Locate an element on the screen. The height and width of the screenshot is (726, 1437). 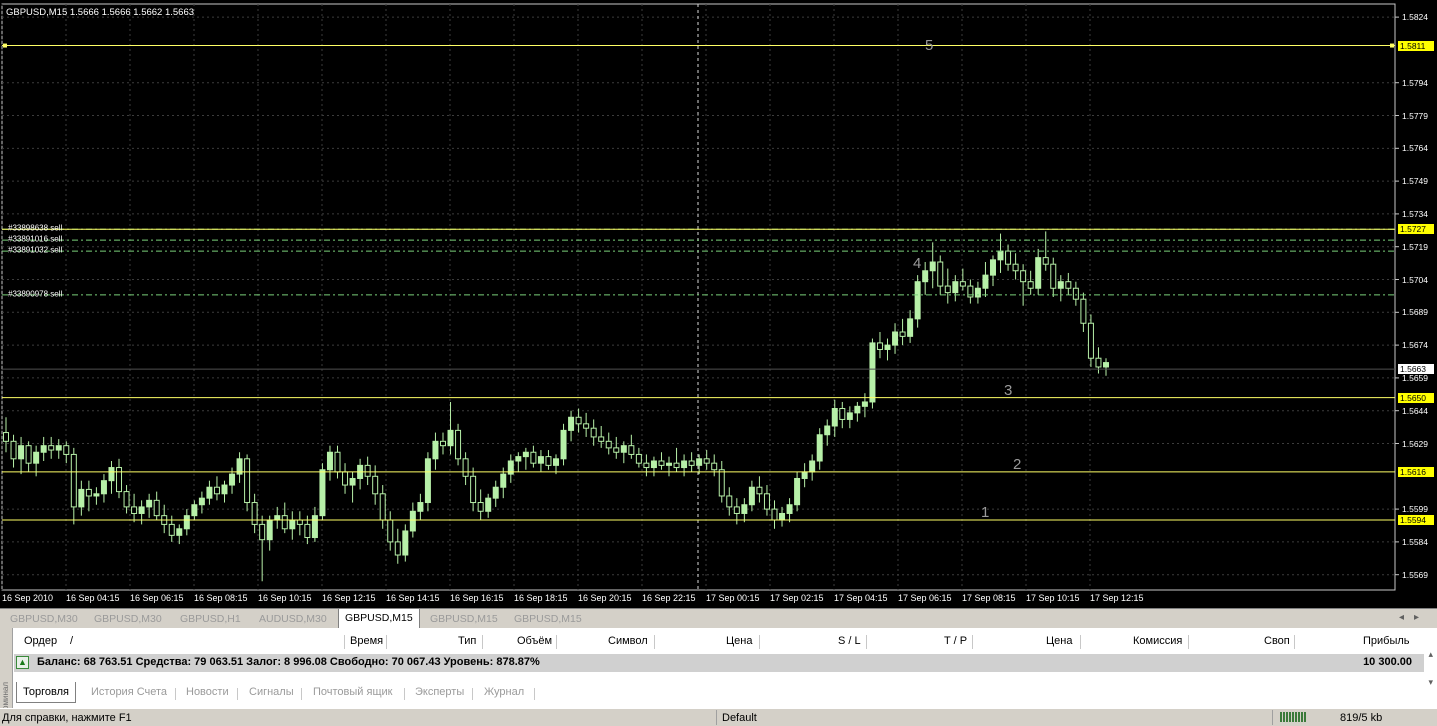
tab-account-history: История Счета is located at coordinates (129, 692).